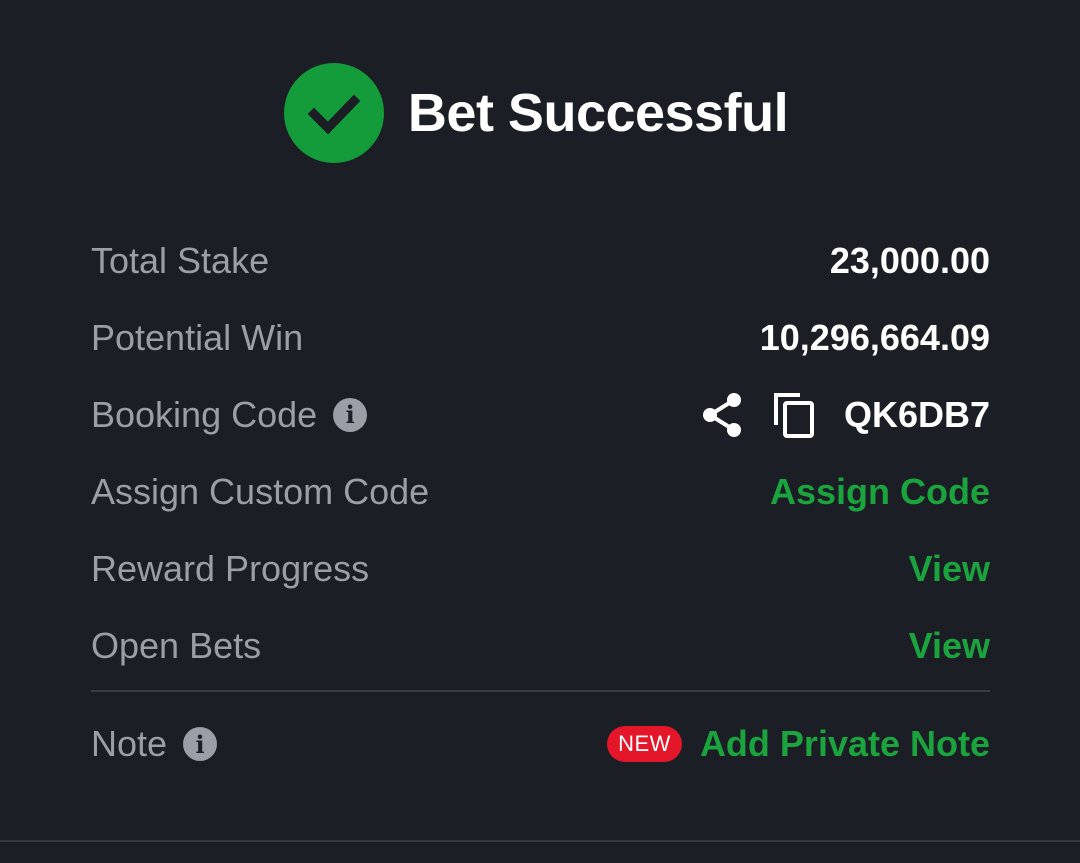 This screenshot has height=863, width=1080. Describe the element at coordinates (794, 415) in the screenshot. I see `copy-icon` at that location.